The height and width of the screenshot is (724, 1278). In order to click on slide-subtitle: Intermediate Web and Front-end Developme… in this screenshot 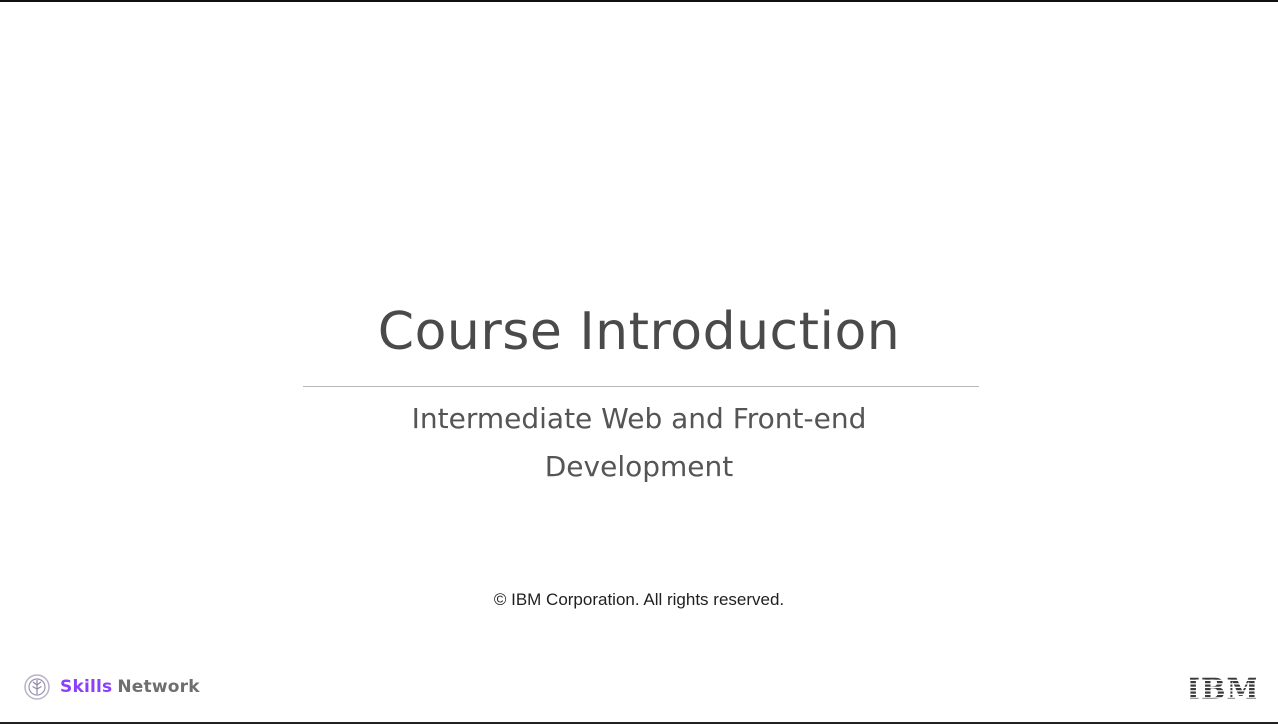, I will do `click(639, 443)`.